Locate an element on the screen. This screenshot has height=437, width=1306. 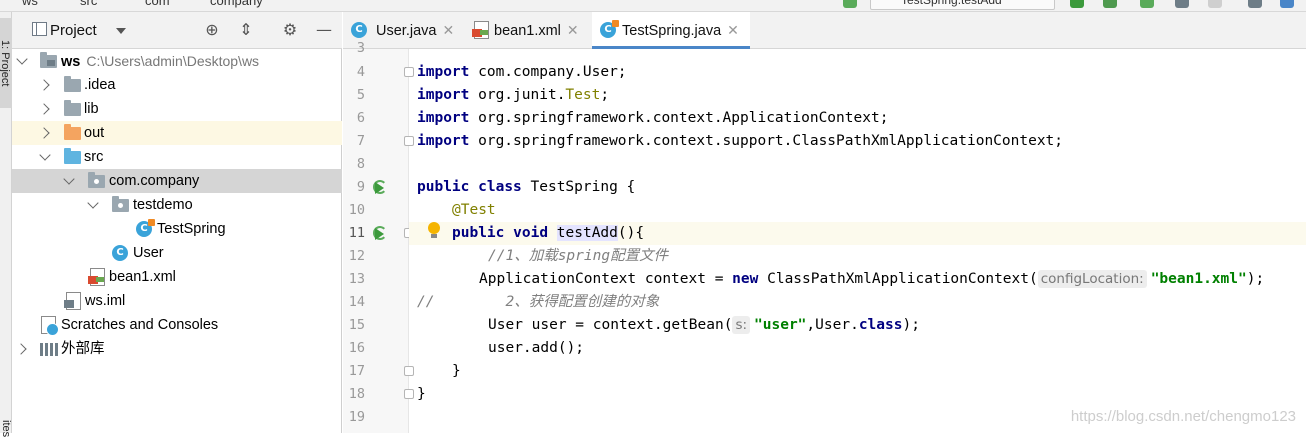
project-tool-tab-label: 1: Project is located at coordinates (5, 63).